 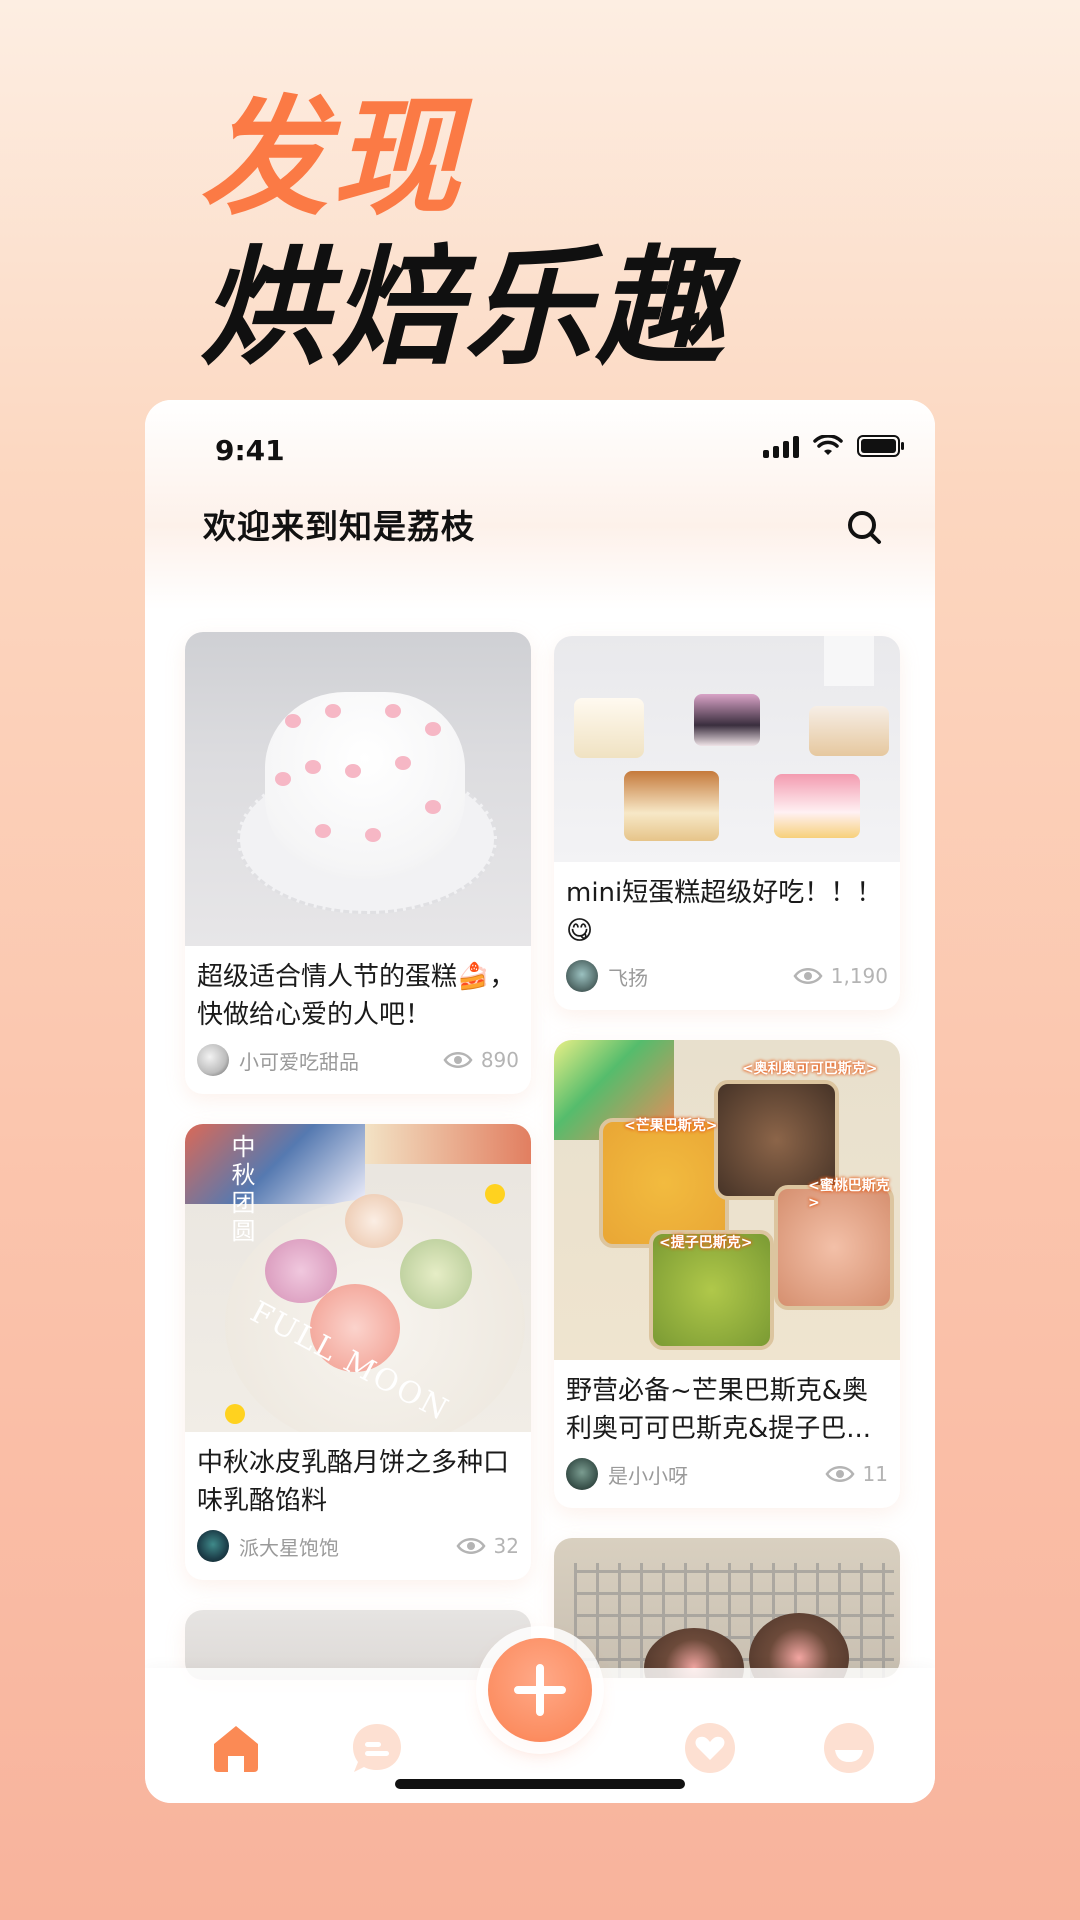 I want to click on signal-icon, so click(x=781, y=446).